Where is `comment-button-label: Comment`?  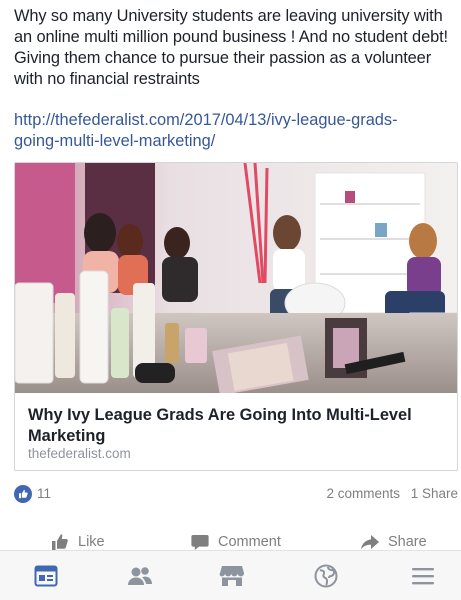 comment-button-label: Comment is located at coordinates (249, 542).